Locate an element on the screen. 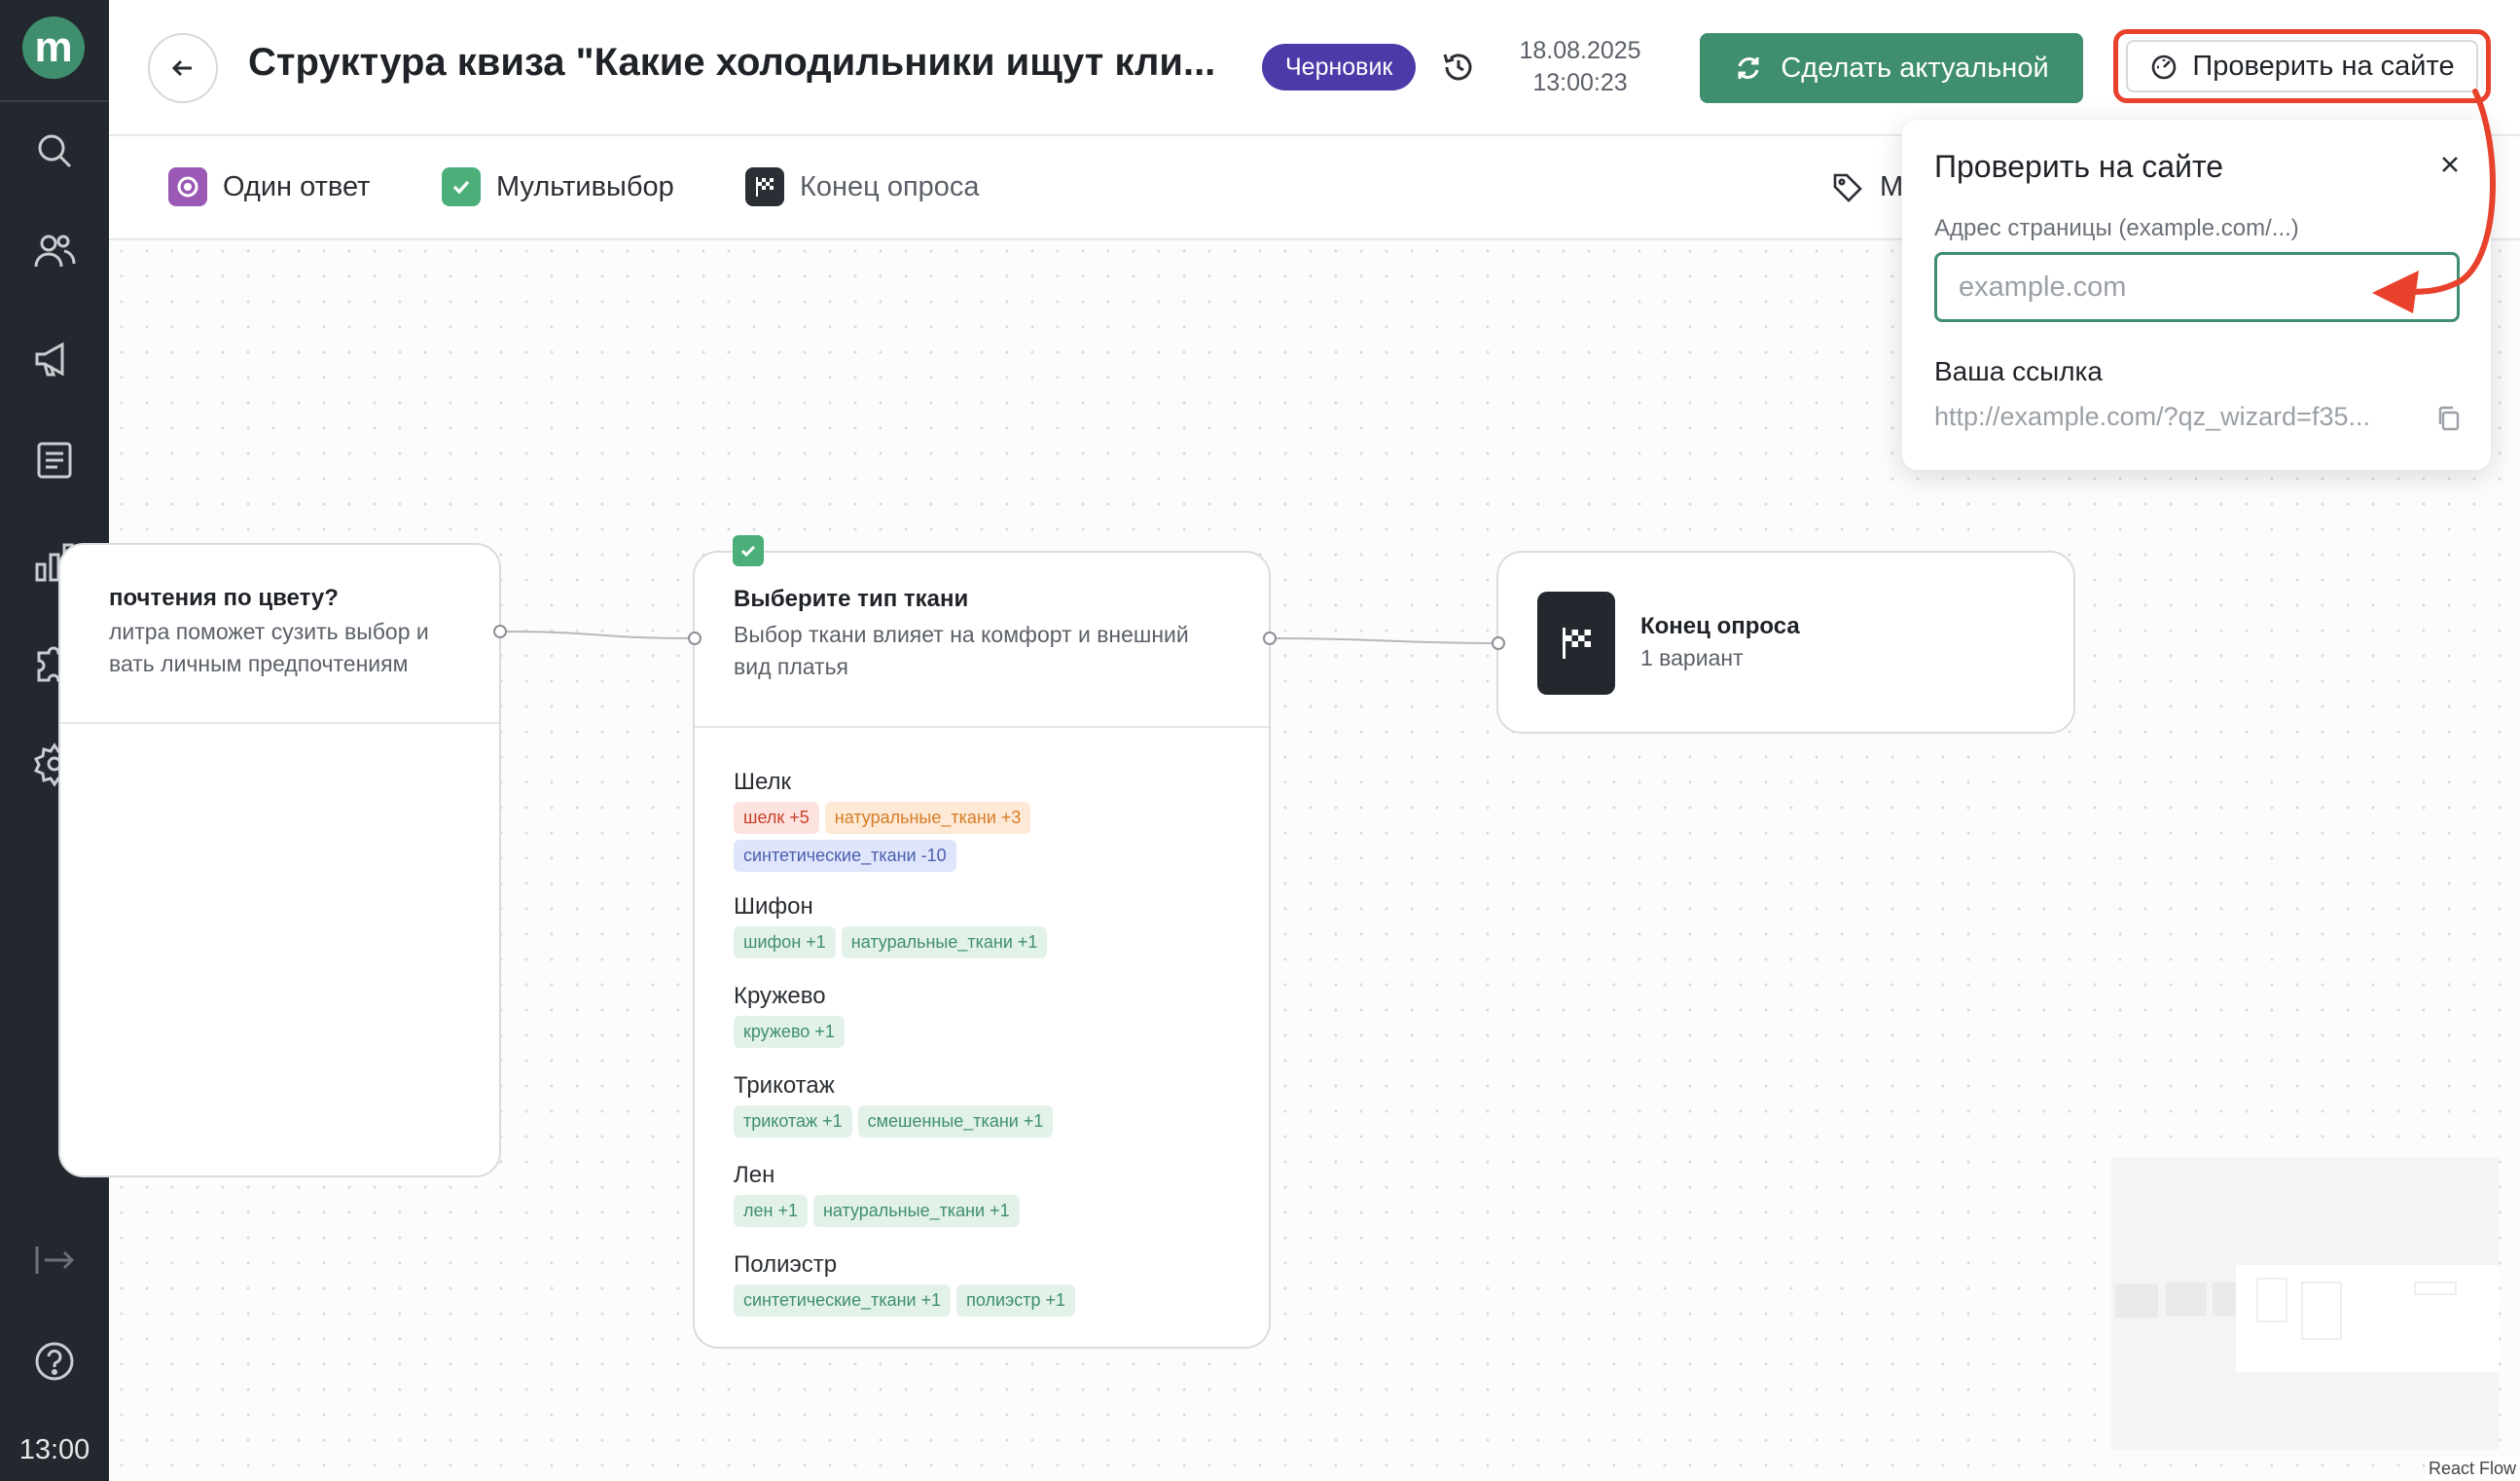 The height and width of the screenshot is (1481, 2520). option-item: Кружево кружево +1 is located at coordinates (967, 1016).